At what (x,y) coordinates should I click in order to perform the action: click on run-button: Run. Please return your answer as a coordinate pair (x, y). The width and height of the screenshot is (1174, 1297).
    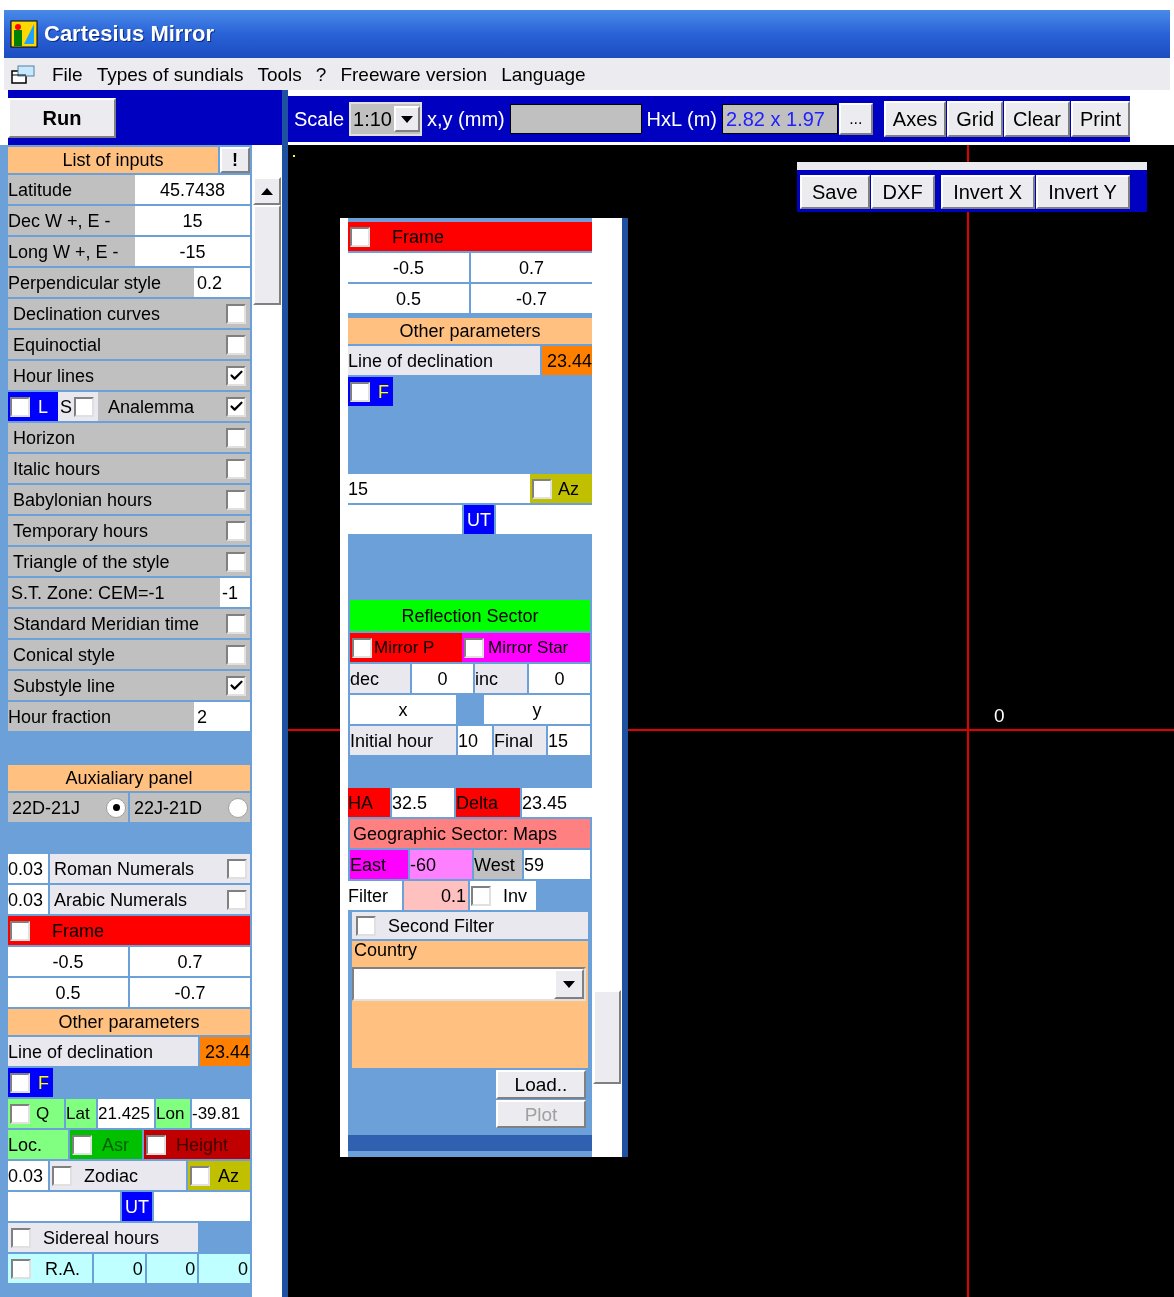
    Looking at the image, I should click on (62, 118).